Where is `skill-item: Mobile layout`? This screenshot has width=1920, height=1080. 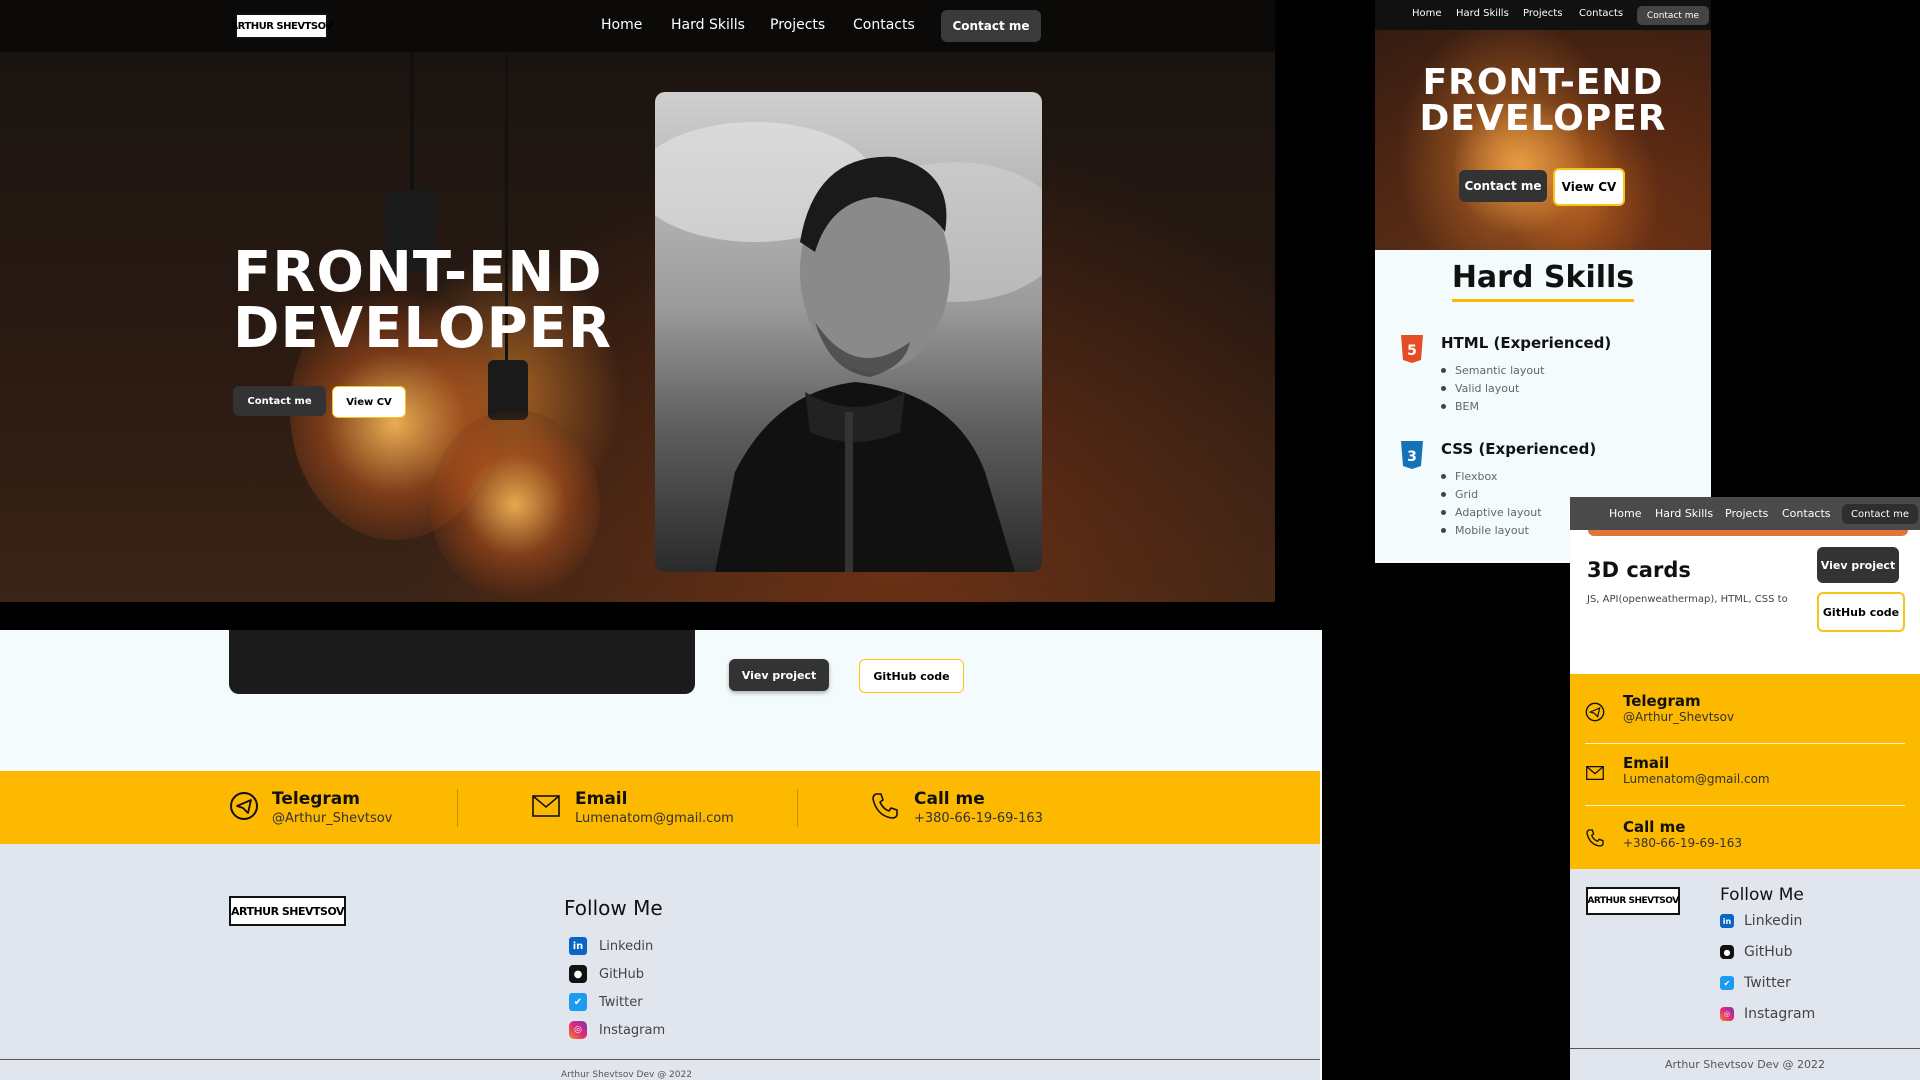 skill-item: Mobile layout is located at coordinates (1491, 531).